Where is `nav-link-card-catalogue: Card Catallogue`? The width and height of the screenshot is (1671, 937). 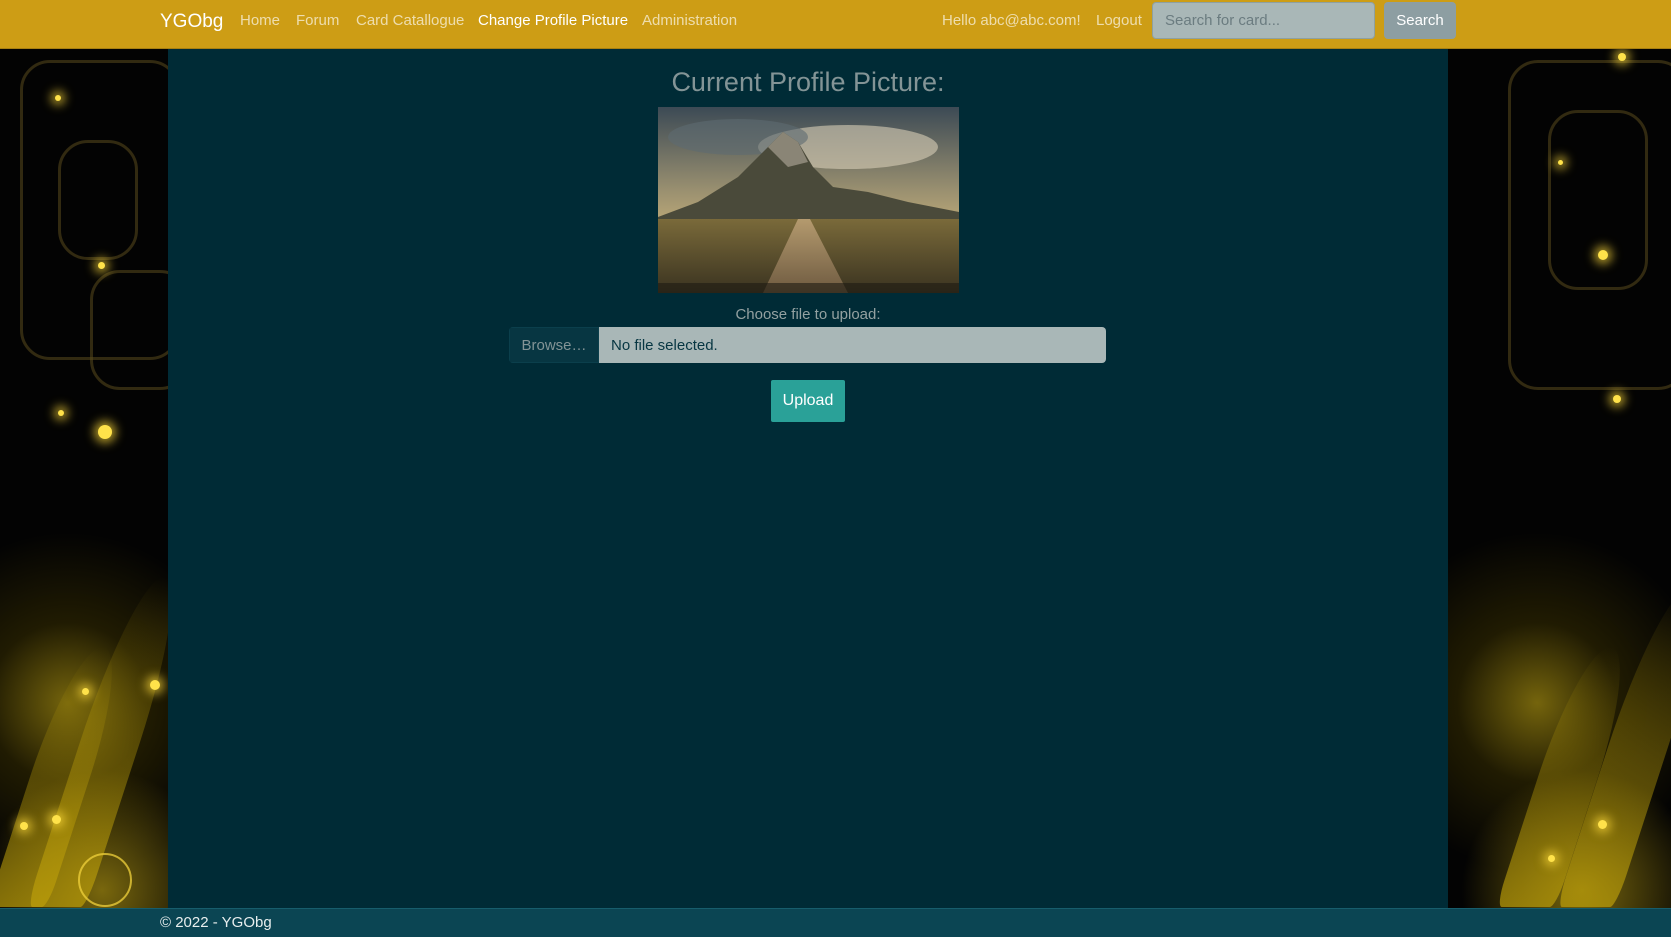
nav-link-card-catalogue: Card Catallogue is located at coordinates (410, 20).